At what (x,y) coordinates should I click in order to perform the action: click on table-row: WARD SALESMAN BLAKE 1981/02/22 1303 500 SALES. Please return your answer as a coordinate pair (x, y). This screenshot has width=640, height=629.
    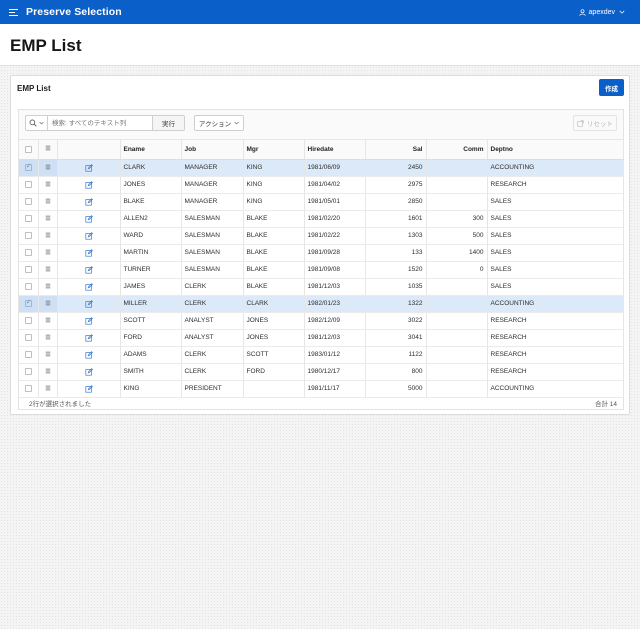
    Looking at the image, I should click on (321, 236).